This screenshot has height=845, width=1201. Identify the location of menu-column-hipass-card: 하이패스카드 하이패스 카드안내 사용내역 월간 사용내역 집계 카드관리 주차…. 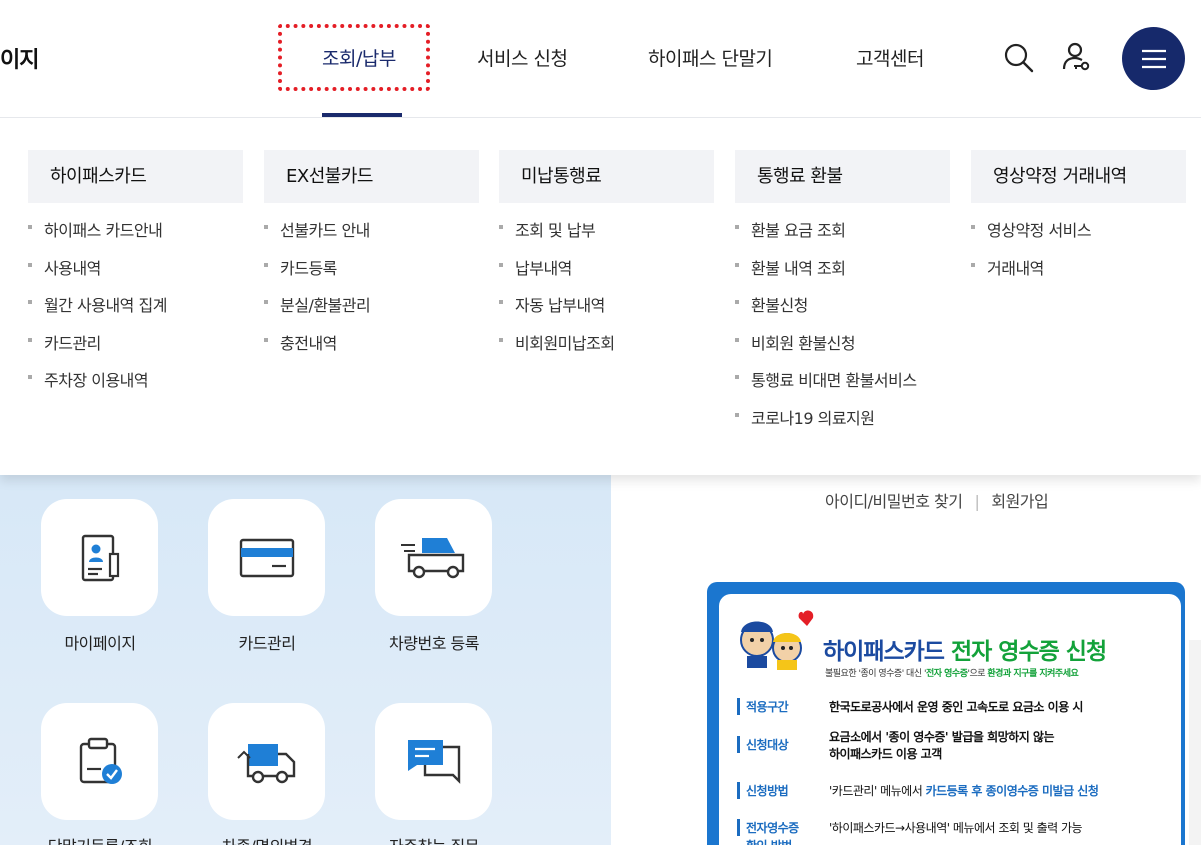
(135, 277).